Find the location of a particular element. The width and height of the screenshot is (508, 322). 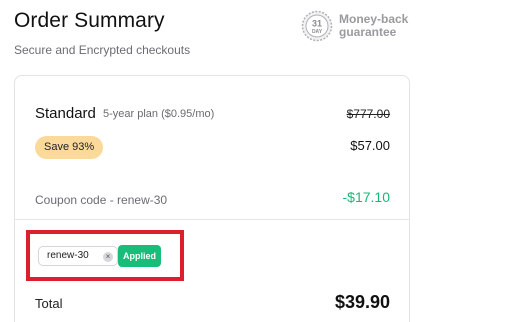

original-price: $777.00 is located at coordinates (368, 114).